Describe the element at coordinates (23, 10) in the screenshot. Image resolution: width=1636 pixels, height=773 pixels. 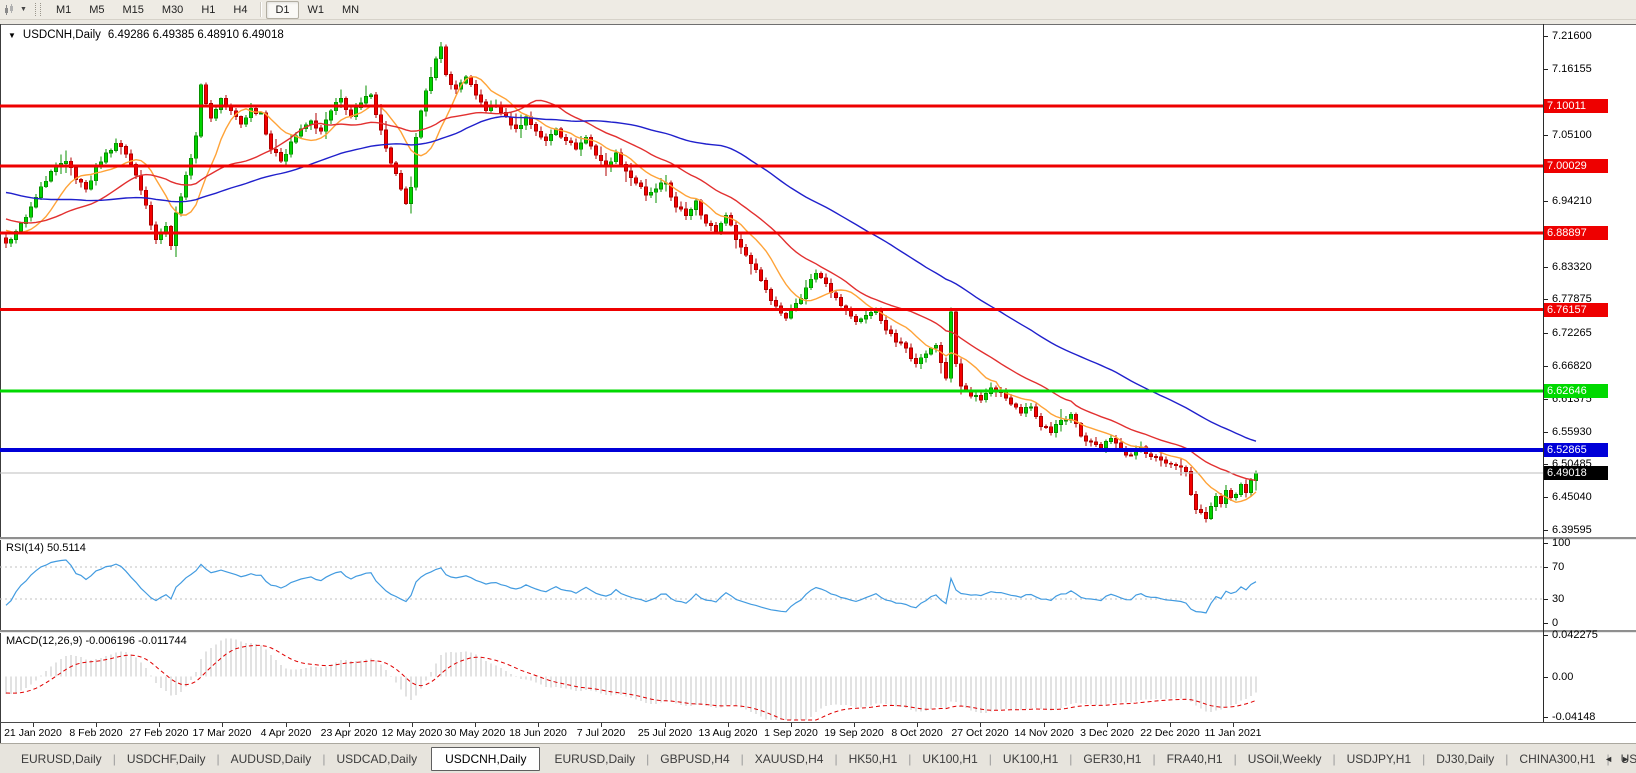
I see `dropdown-caret-icon: ▼` at that location.